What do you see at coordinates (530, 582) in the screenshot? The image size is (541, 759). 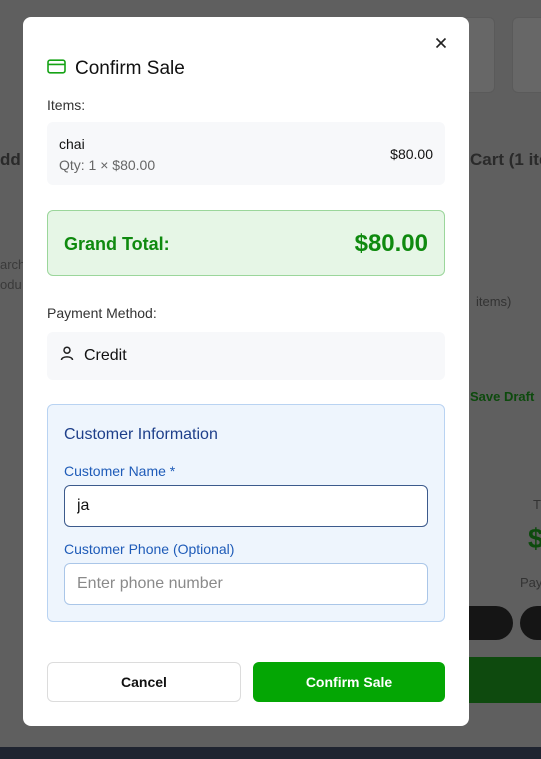 I see `background-pay-text: Pay` at bounding box center [530, 582].